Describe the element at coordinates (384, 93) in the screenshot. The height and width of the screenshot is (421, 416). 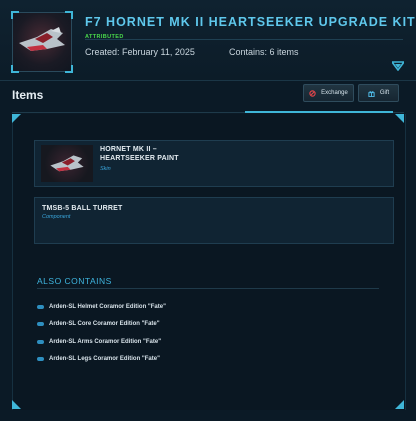
I see `gift-button-label: Gift` at that location.